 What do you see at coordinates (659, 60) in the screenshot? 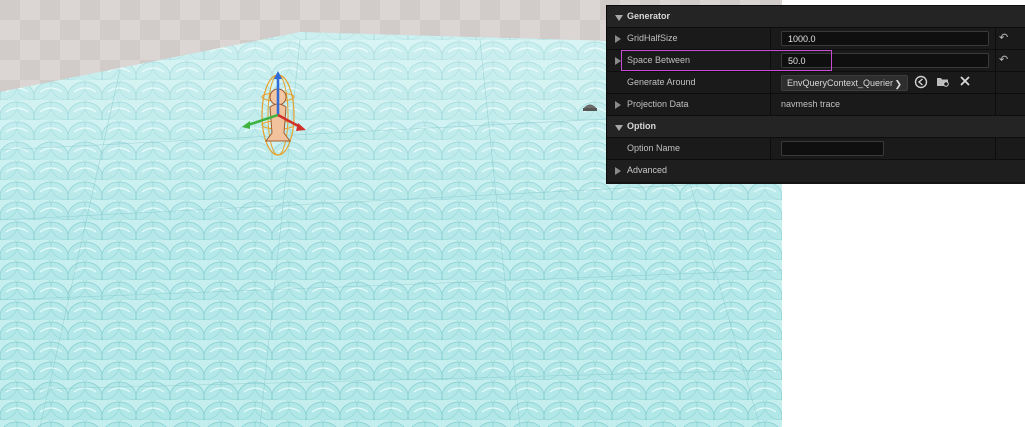
I see `property-label: Space Between` at bounding box center [659, 60].